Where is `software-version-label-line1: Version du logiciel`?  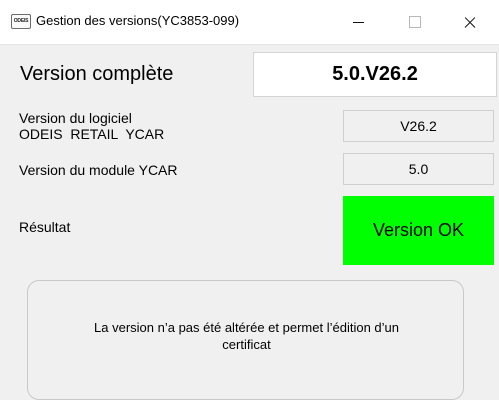
software-version-label-line1: Version du logiciel is located at coordinates (75, 118).